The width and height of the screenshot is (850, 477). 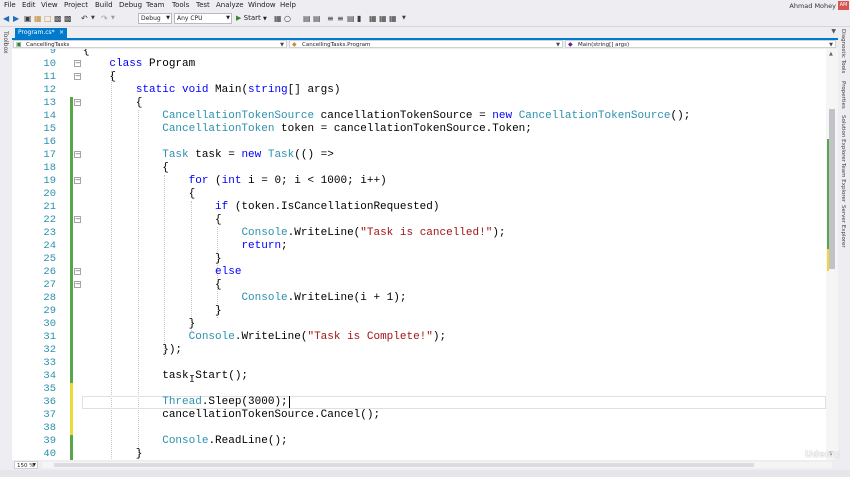 What do you see at coordinates (10, 5) in the screenshot?
I see `menu-file: File` at bounding box center [10, 5].